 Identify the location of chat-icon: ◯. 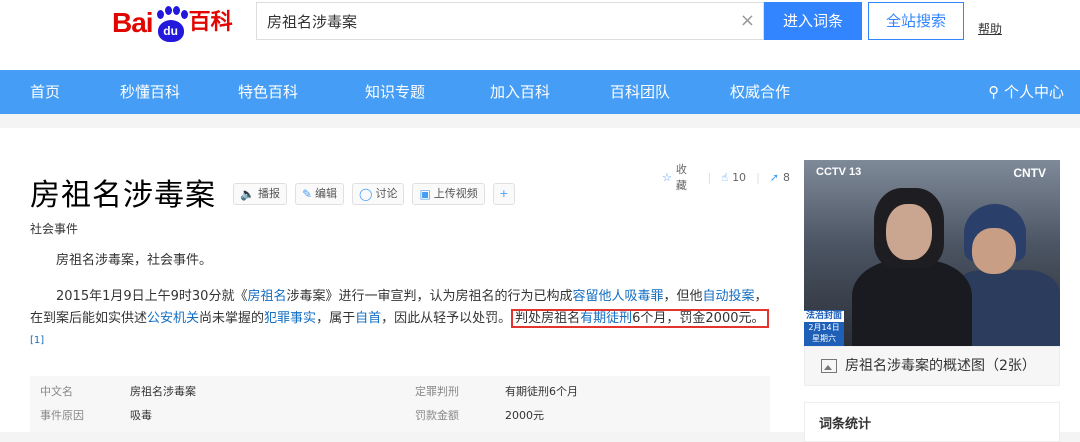
(366, 194).